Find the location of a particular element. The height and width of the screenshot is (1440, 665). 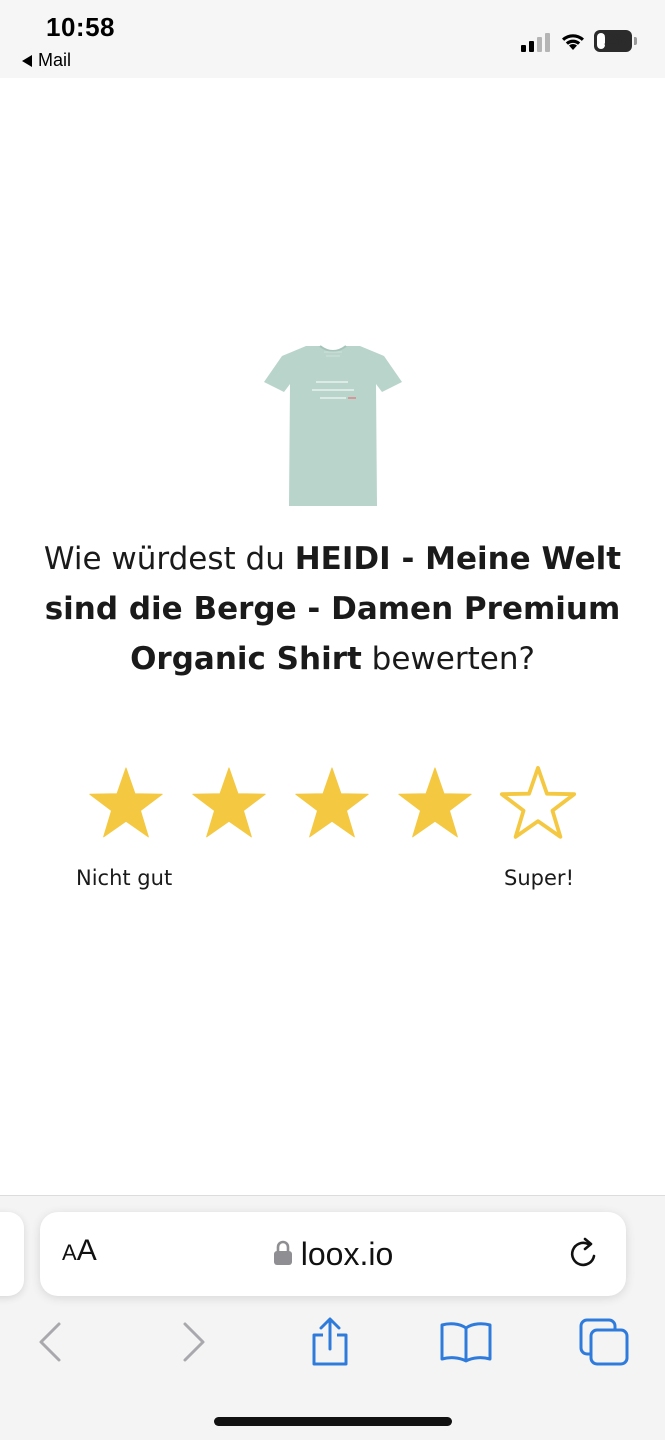

reload-icon is located at coordinates (584, 1254).